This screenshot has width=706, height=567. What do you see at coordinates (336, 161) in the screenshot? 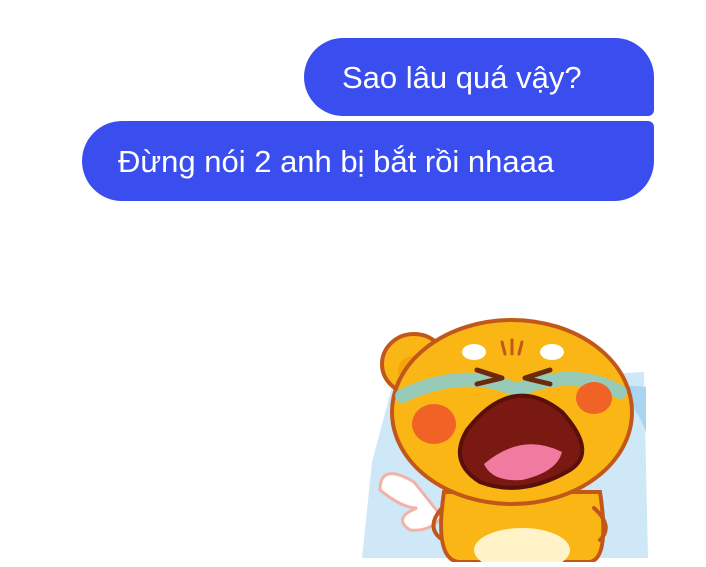
I see `message-text-2: Đừng nói 2 anh bị bắt rồi nhaaa` at bounding box center [336, 161].